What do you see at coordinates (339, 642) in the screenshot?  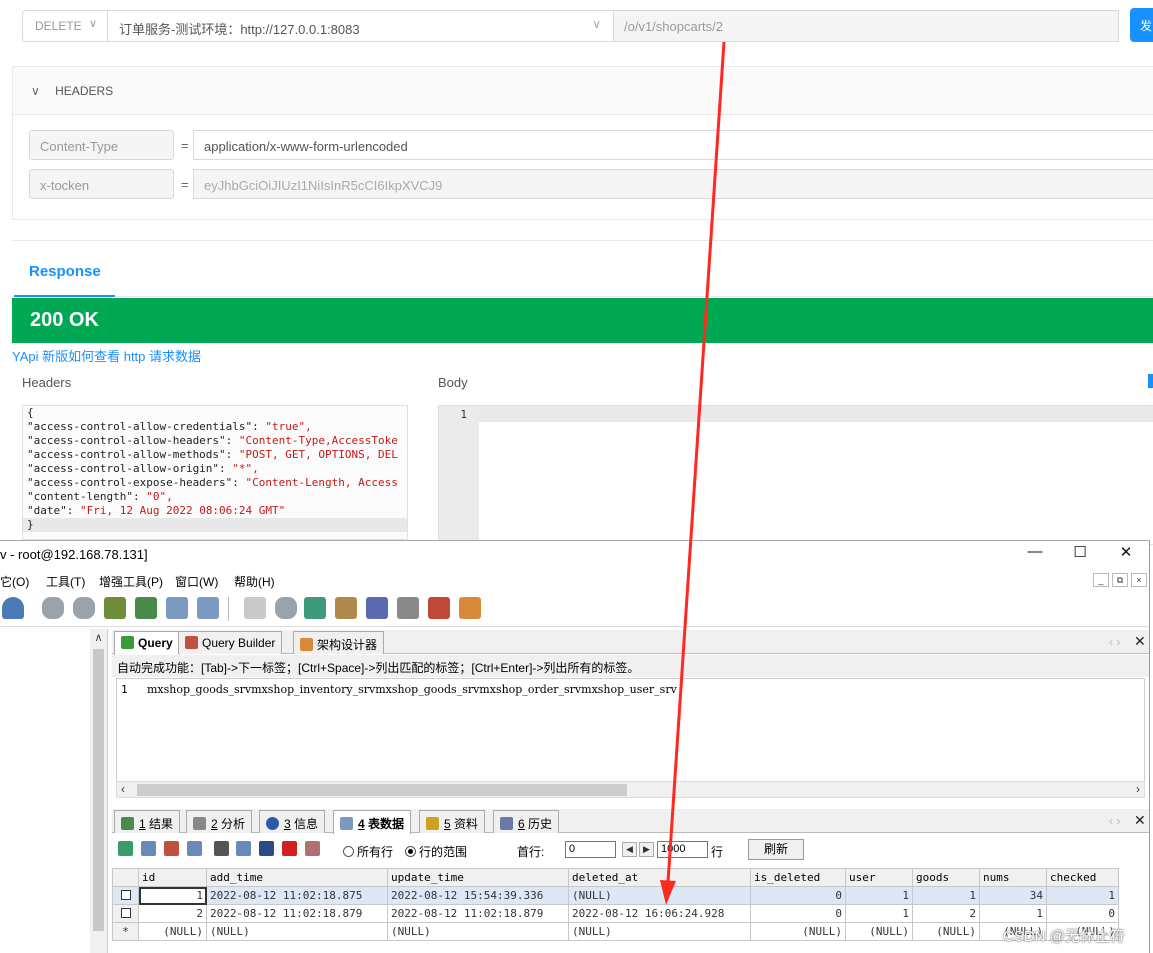 I see `tab-schema-designer: 架构设计器` at bounding box center [339, 642].